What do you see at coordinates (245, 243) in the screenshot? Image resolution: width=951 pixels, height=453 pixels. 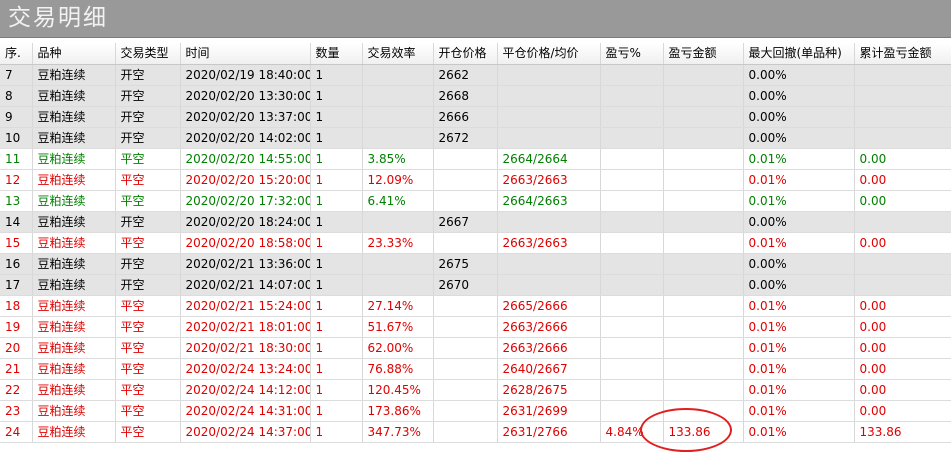 I see `cell-time: 2020/02/20 18:58:00` at bounding box center [245, 243].